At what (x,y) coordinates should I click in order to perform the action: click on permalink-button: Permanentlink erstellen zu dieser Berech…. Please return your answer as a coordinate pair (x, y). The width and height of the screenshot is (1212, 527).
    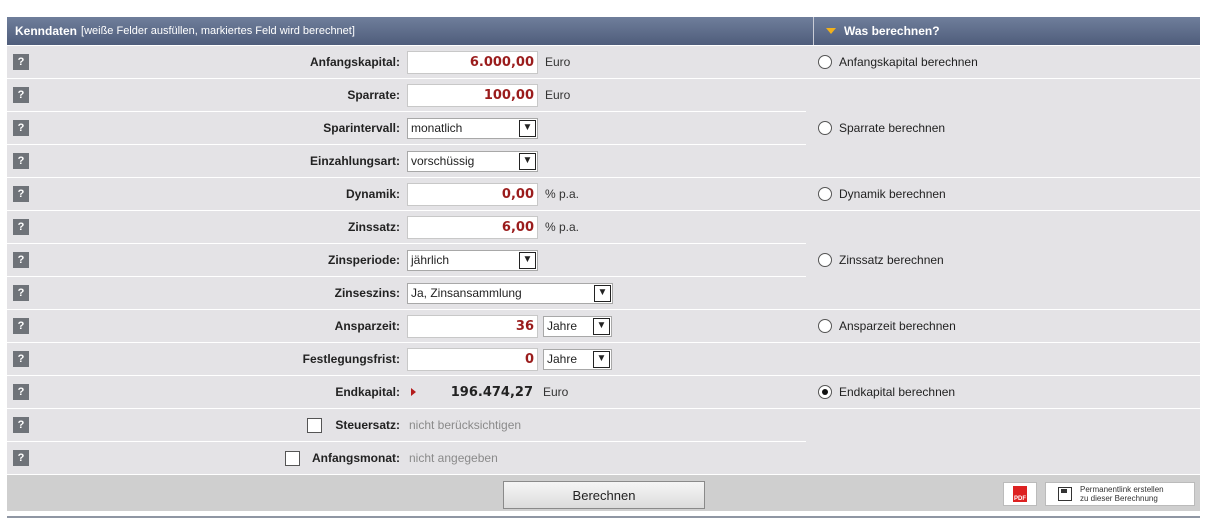
    Looking at the image, I should click on (1120, 494).